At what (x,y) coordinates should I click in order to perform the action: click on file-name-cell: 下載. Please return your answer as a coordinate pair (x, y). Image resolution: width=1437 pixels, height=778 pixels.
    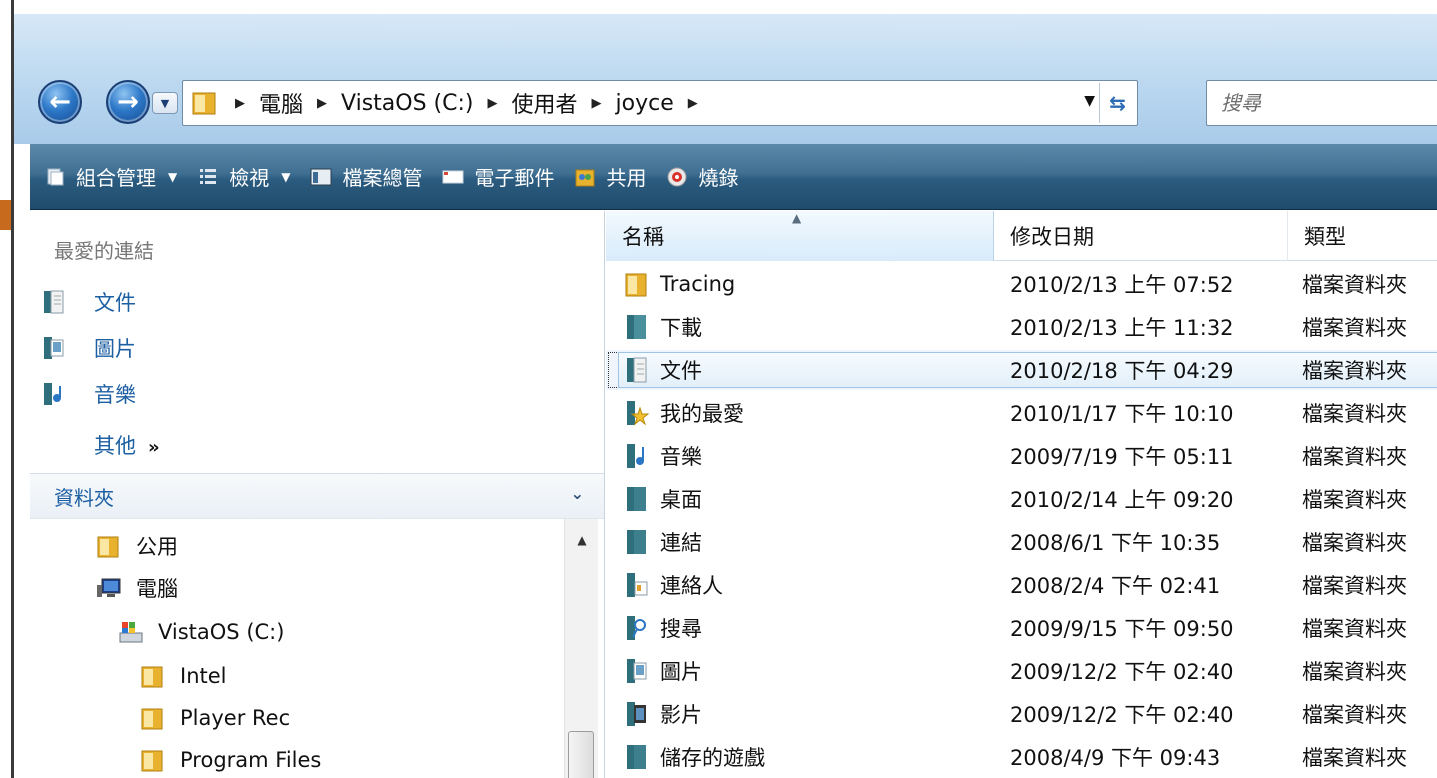
    Looking at the image, I should click on (663, 327).